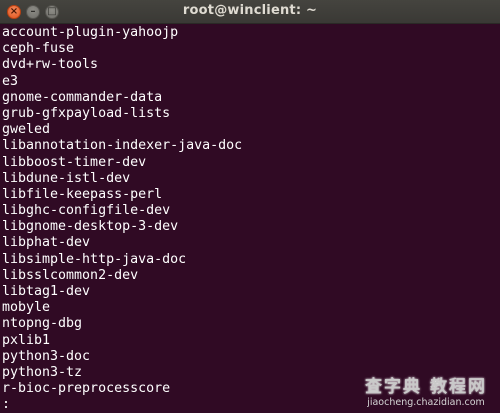 Image resolution: width=500 pixels, height=413 pixels. I want to click on watermark-url: jiaocheng.chazidian.com, so click(426, 402).